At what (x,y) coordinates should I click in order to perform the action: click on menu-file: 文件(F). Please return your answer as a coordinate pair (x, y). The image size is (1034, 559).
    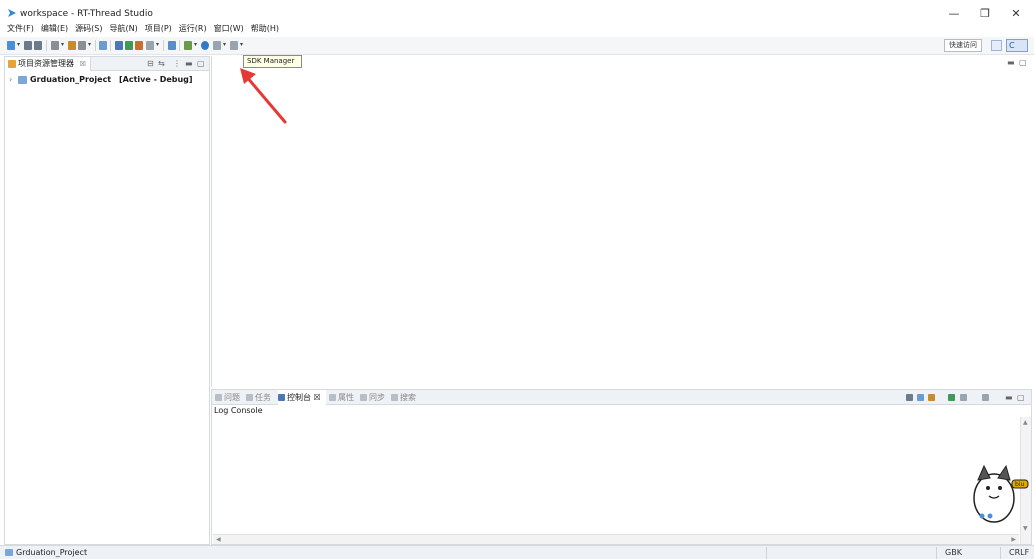
    Looking at the image, I should click on (20, 29).